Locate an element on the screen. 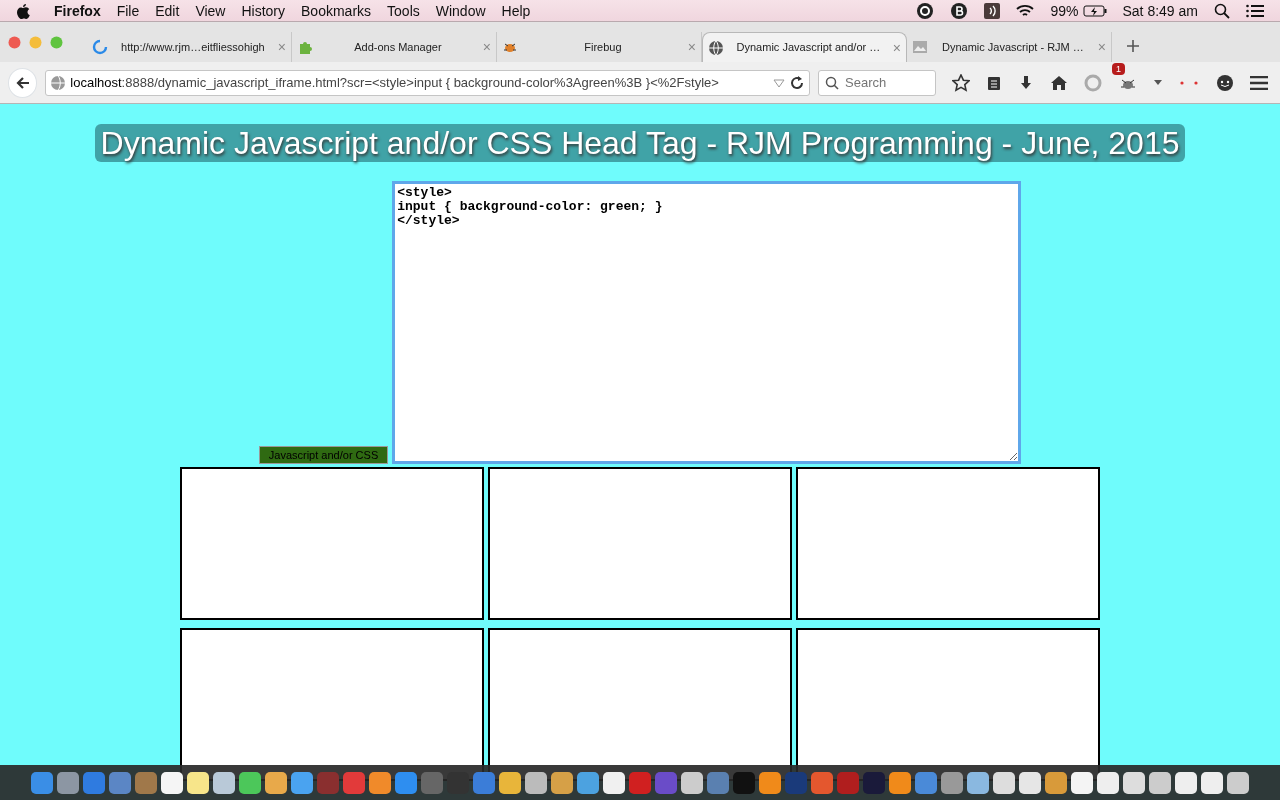  back-button is located at coordinates (23, 82).